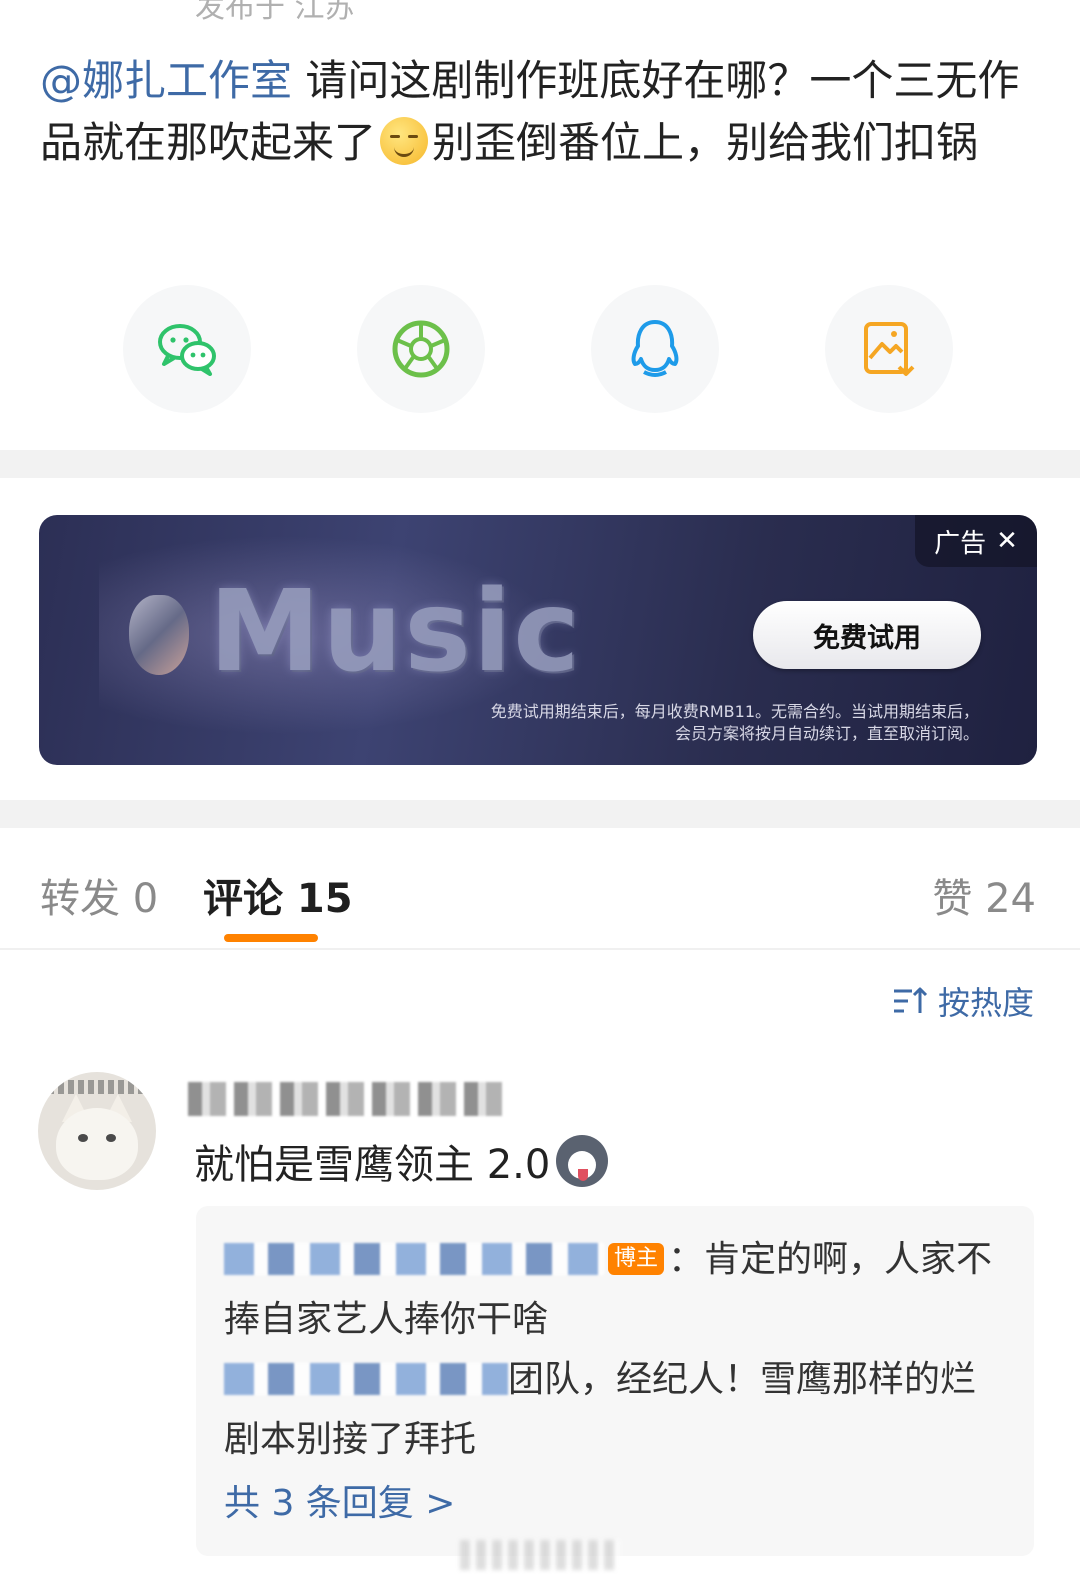 The width and height of the screenshot is (1080, 1574). Describe the element at coordinates (404, 141) in the screenshot. I see `confused-emoji-icon` at that location.